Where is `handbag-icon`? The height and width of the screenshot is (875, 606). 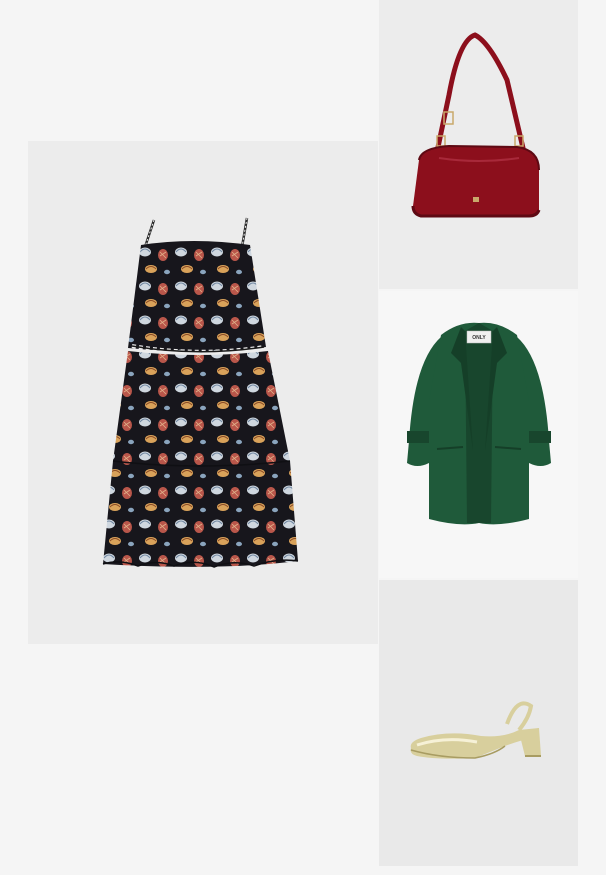 handbag-icon is located at coordinates (476, 125).